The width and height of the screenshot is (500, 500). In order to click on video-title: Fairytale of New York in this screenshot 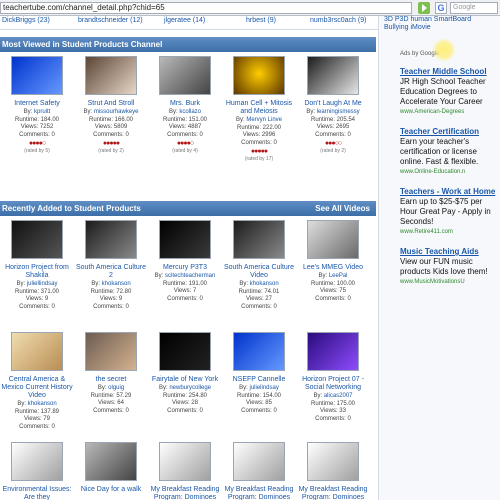, I will do `click(185, 380)`.